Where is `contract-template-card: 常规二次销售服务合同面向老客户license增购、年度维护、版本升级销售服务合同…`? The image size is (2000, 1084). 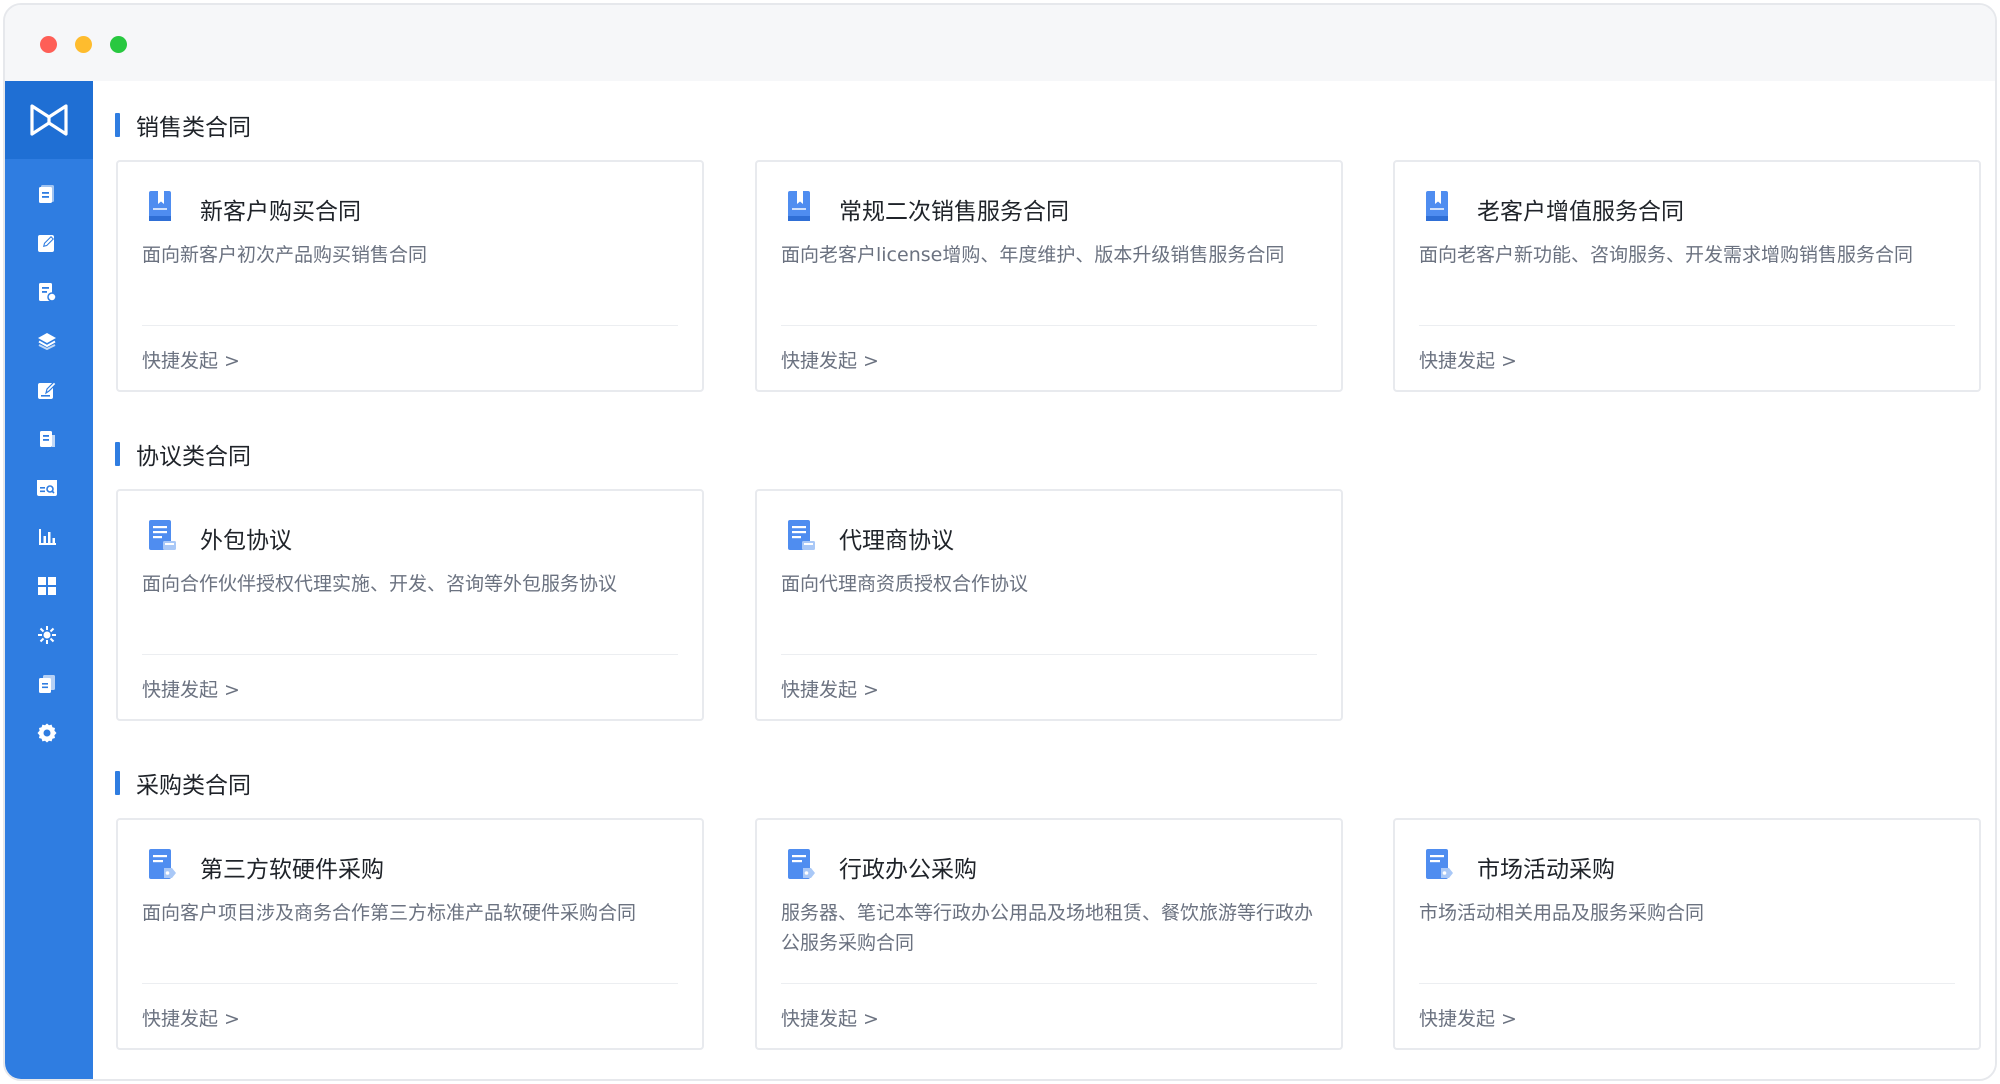 contract-template-card: 常规二次销售服务合同面向老客户license增购、年度维护、版本升级销售服务合同… is located at coordinates (1049, 276).